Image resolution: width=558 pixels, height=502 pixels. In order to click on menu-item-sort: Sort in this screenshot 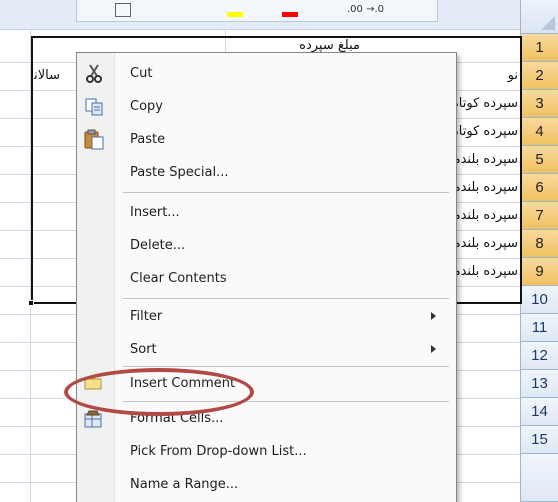, I will do `click(266, 349)`.